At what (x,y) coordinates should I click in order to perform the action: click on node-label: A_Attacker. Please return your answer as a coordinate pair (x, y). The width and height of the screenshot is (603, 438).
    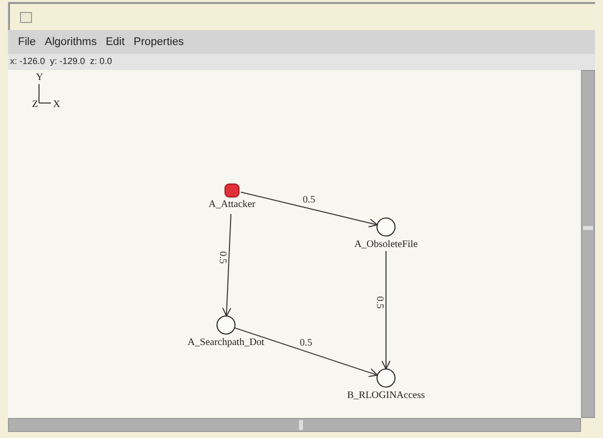
    Looking at the image, I should click on (232, 204).